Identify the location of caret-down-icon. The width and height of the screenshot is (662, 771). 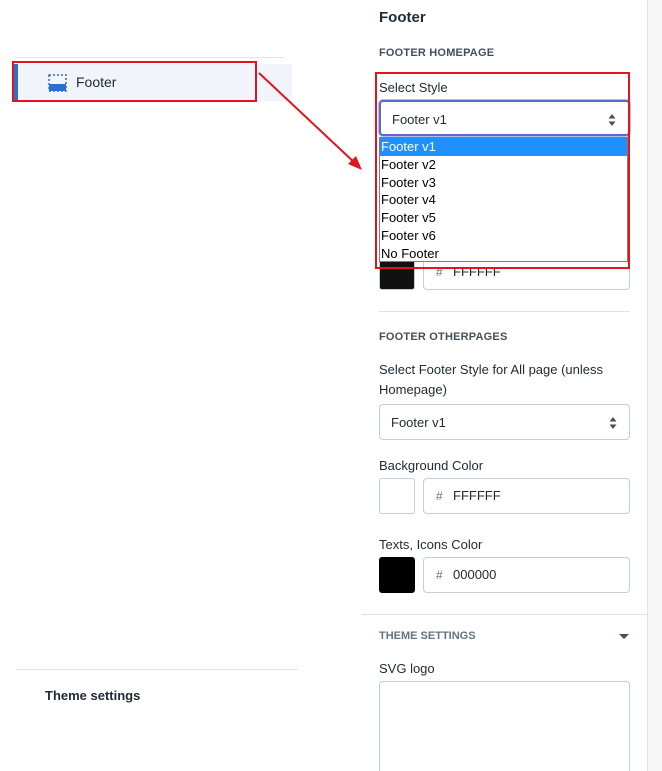
(624, 636).